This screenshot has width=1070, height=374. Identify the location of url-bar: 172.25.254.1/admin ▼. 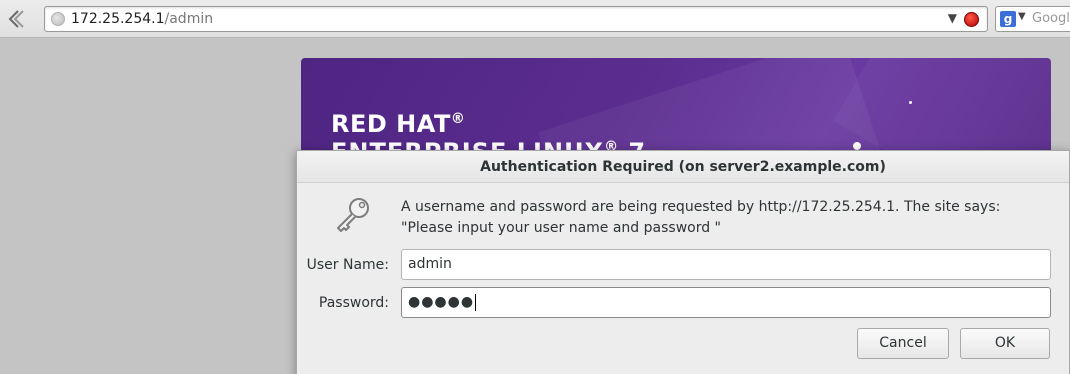
(516, 19).